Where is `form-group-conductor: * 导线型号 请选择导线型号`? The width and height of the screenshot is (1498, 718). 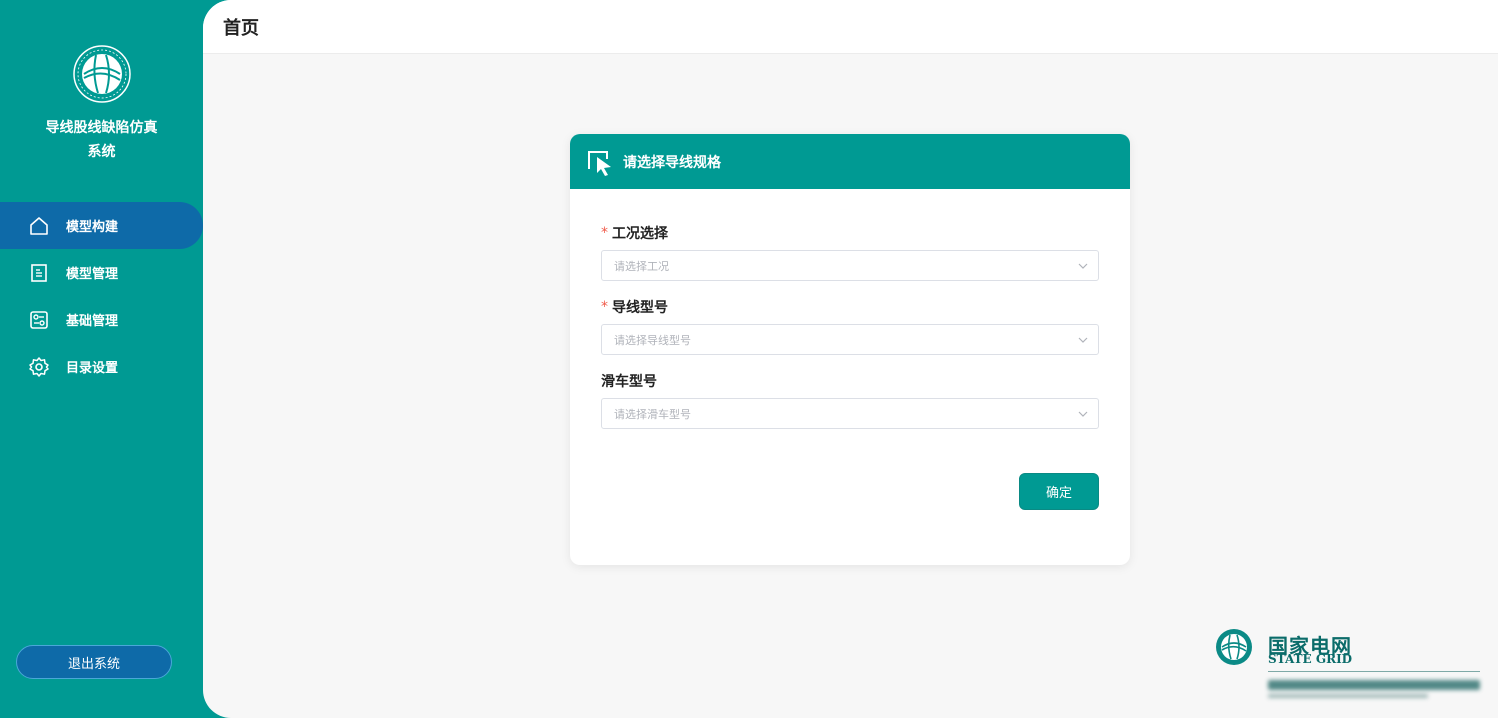 form-group-conductor: * 导线型号 请选择导线型号 is located at coordinates (850, 325).